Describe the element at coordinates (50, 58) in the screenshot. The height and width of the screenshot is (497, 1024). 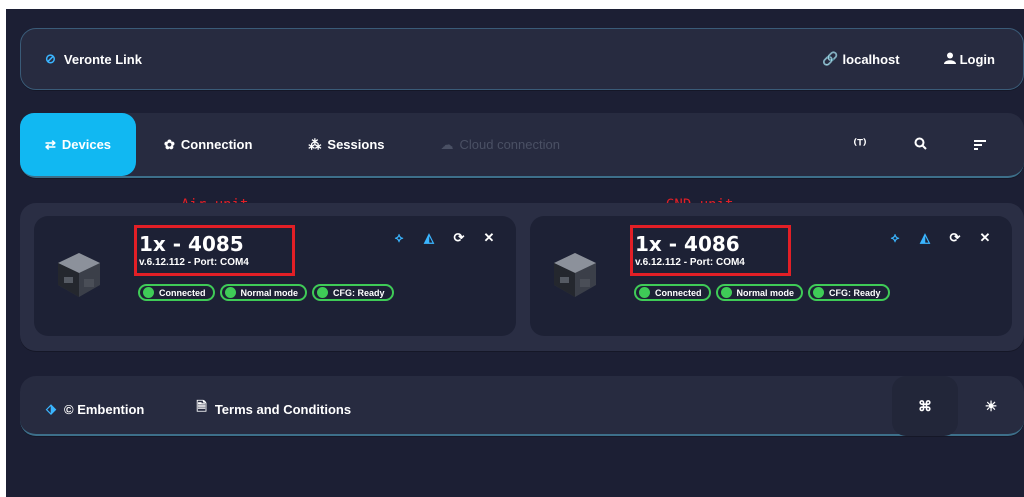
I see `veronte-logo-icon: ⊘` at that location.